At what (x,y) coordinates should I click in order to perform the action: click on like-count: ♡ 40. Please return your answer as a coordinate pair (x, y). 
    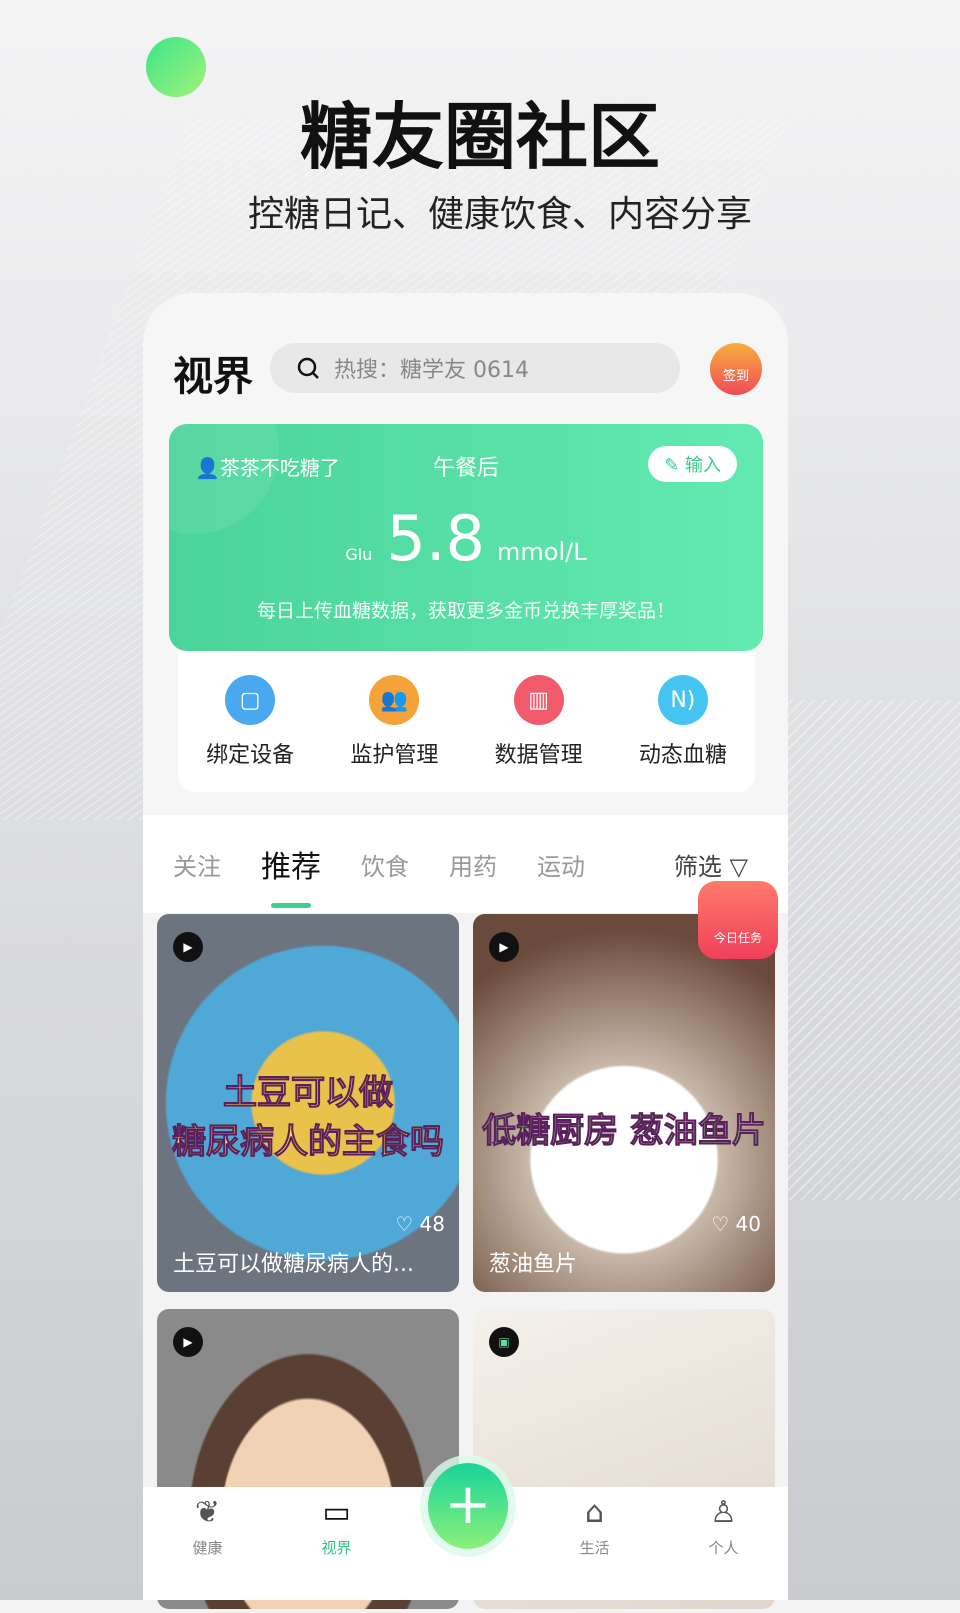
    Looking at the image, I should click on (736, 1224).